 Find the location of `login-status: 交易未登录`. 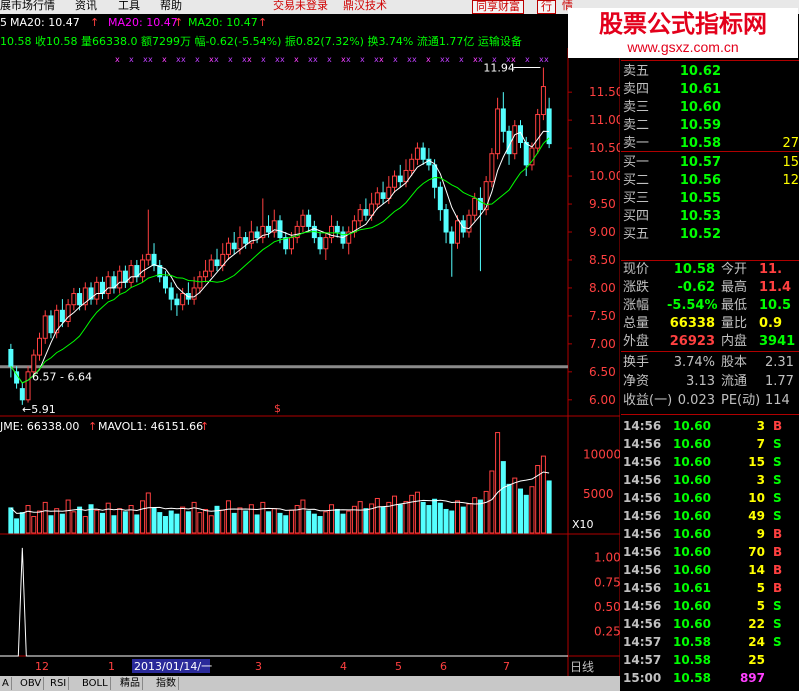

login-status: 交易未登录 is located at coordinates (300, 6).